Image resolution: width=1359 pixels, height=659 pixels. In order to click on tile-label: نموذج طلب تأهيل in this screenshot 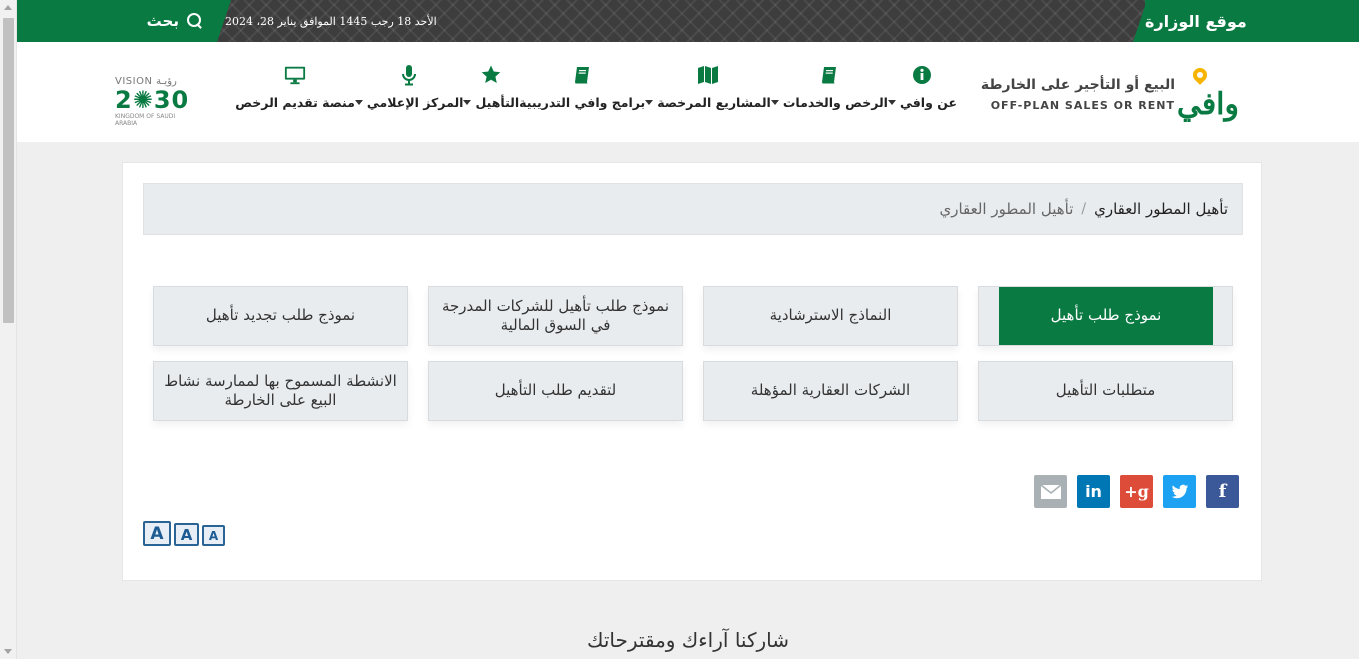, I will do `click(1106, 316)`.